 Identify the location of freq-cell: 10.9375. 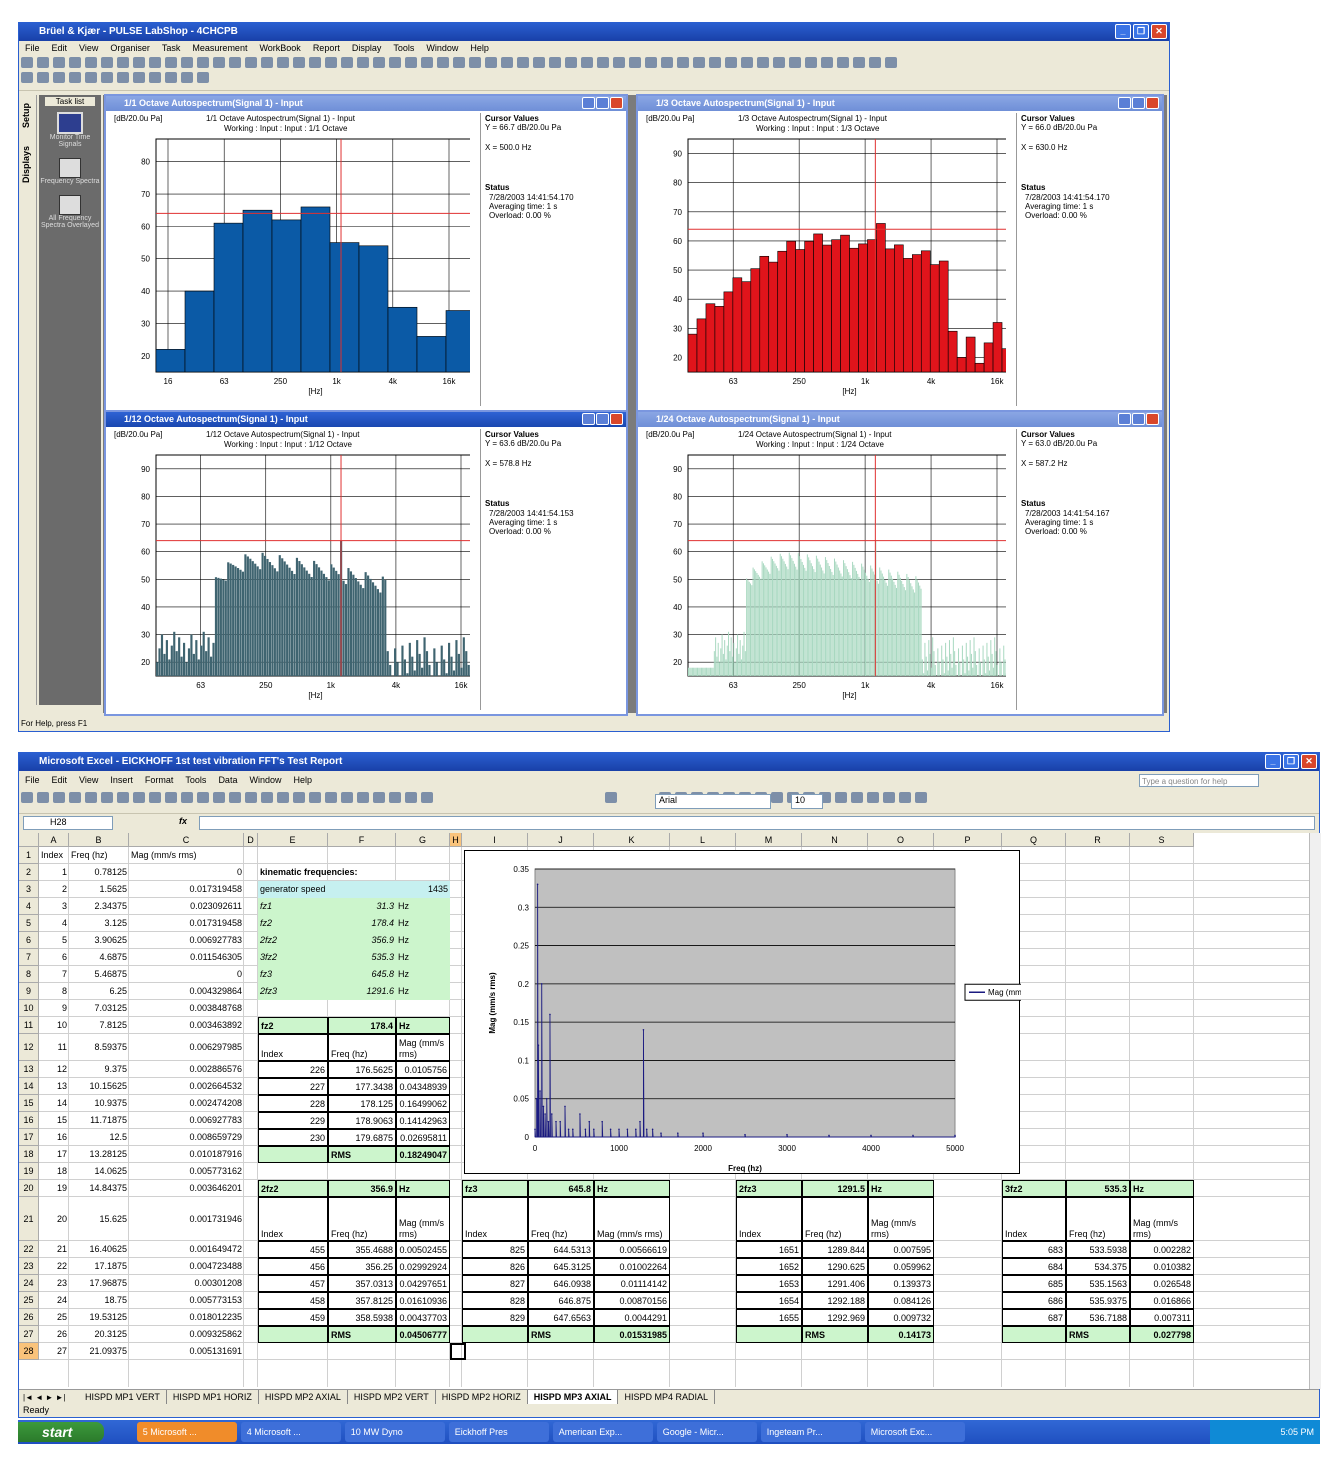
(99, 1103).